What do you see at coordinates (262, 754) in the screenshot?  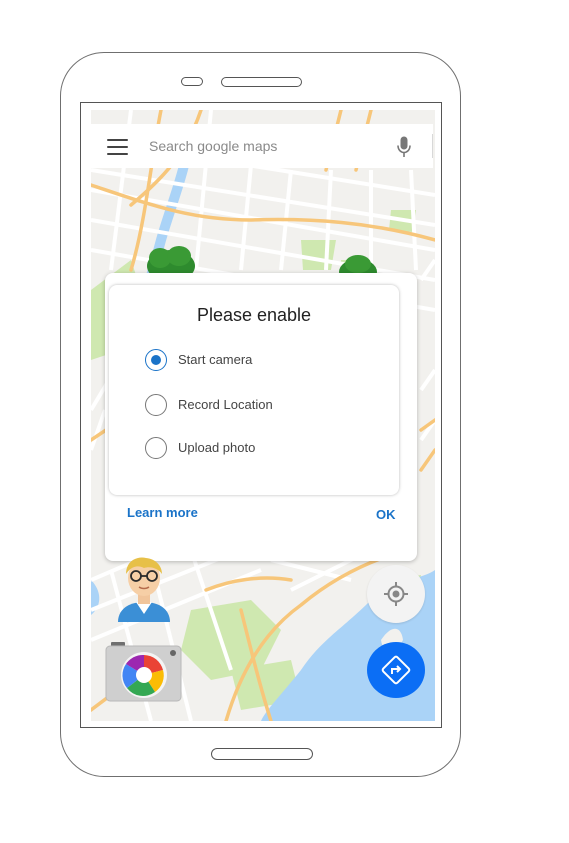 I see `home-button` at bounding box center [262, 754].